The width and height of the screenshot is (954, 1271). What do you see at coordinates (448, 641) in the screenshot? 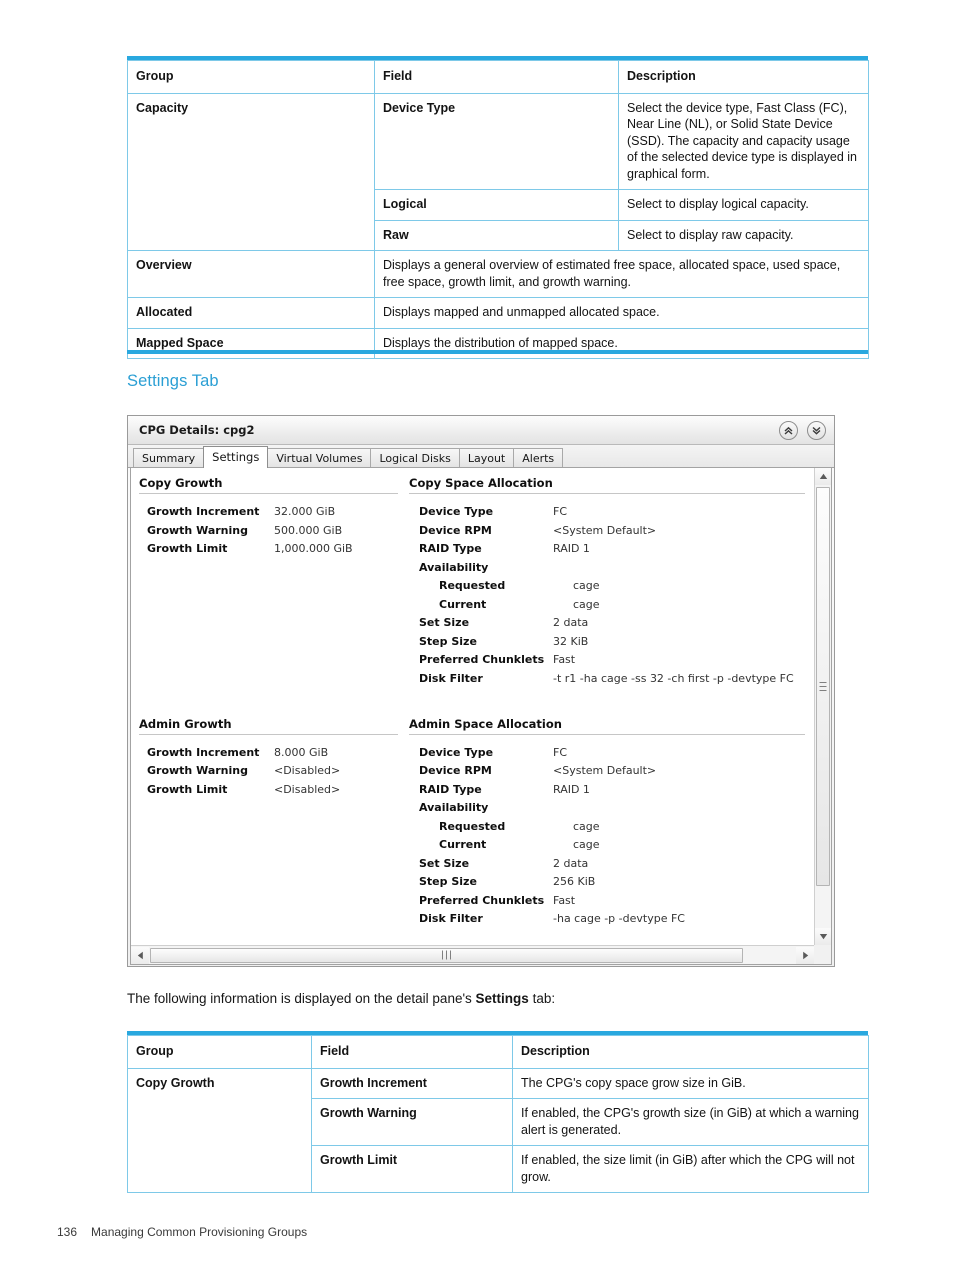
I see `field-label: Step Size` at bounding box center [448, 641].